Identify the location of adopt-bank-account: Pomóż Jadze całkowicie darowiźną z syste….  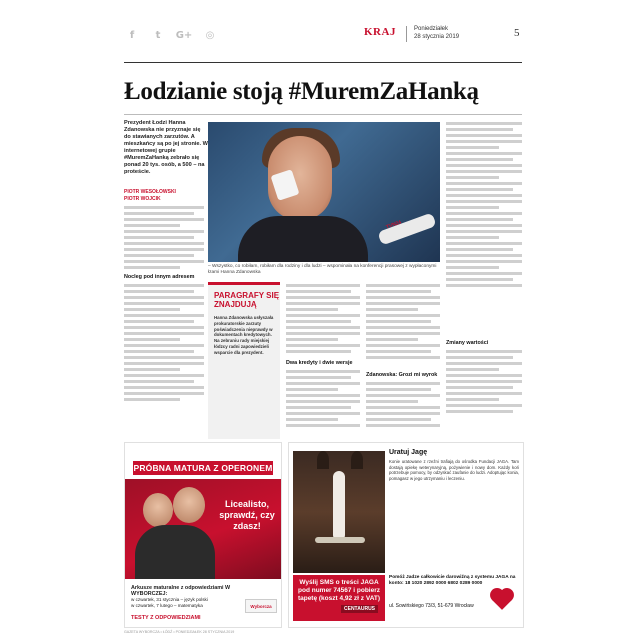
(452, 580).